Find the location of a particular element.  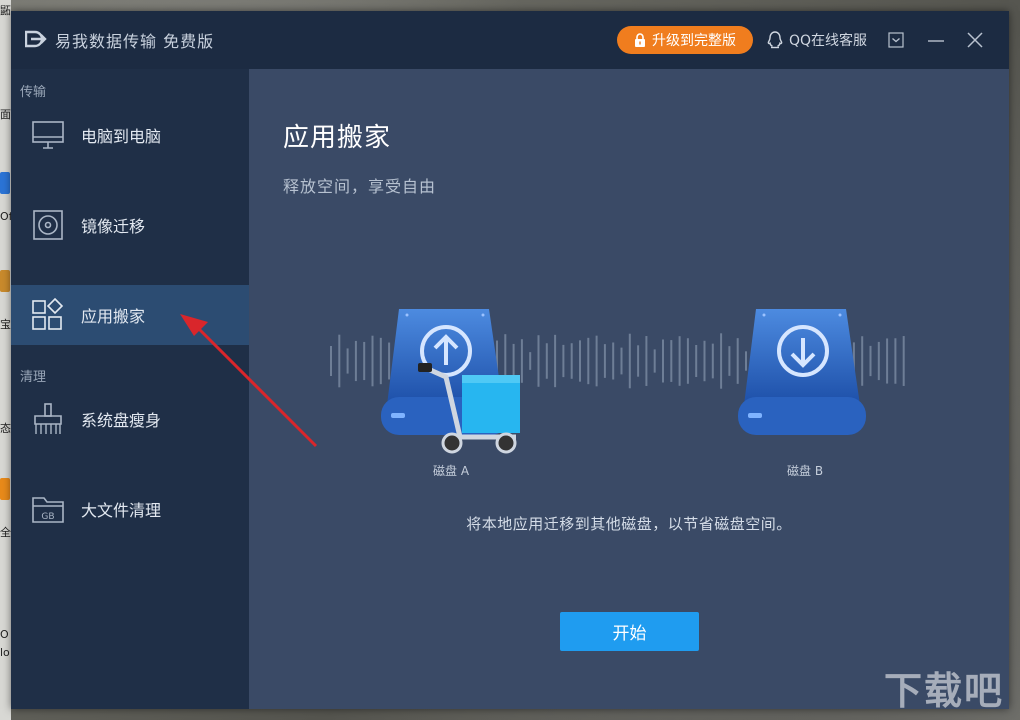

sidebar-item-image-migration: 镜像迁移 is located at coordinates (130, 225).